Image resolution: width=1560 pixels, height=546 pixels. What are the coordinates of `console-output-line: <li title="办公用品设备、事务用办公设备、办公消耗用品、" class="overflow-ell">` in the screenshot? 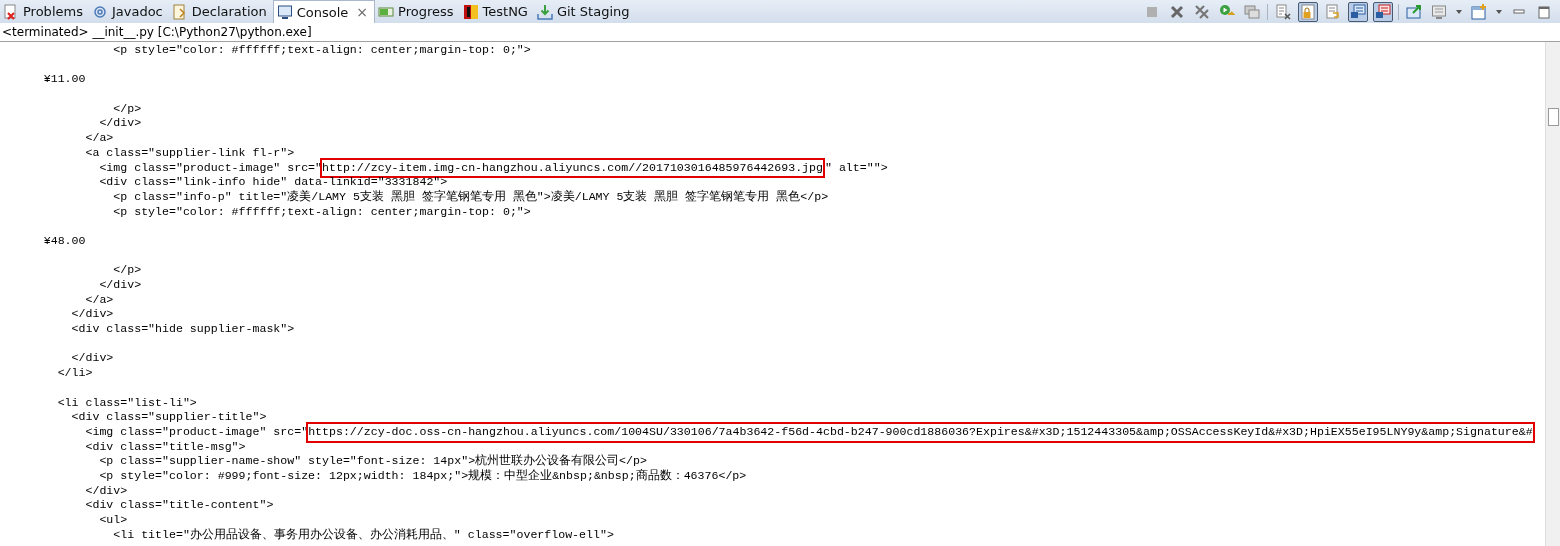 It's located at (363, 535).